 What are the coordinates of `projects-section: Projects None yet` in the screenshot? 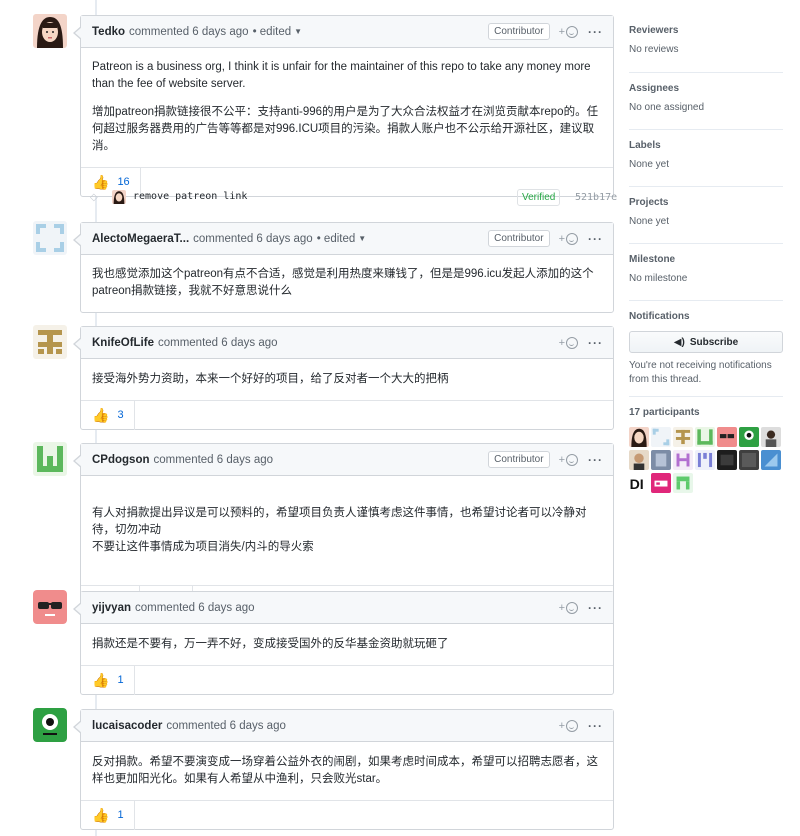 It's located at (706, 212).